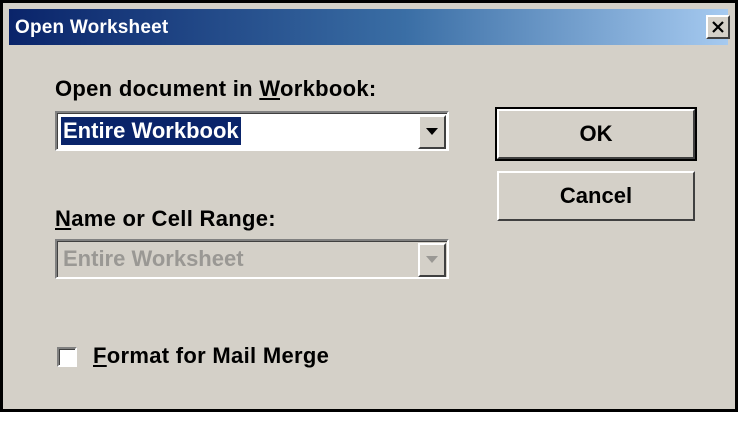  Describe the element at coordinates (157, 88) in the screenshot. I see `workbook-label-text: Open document in` at that location.